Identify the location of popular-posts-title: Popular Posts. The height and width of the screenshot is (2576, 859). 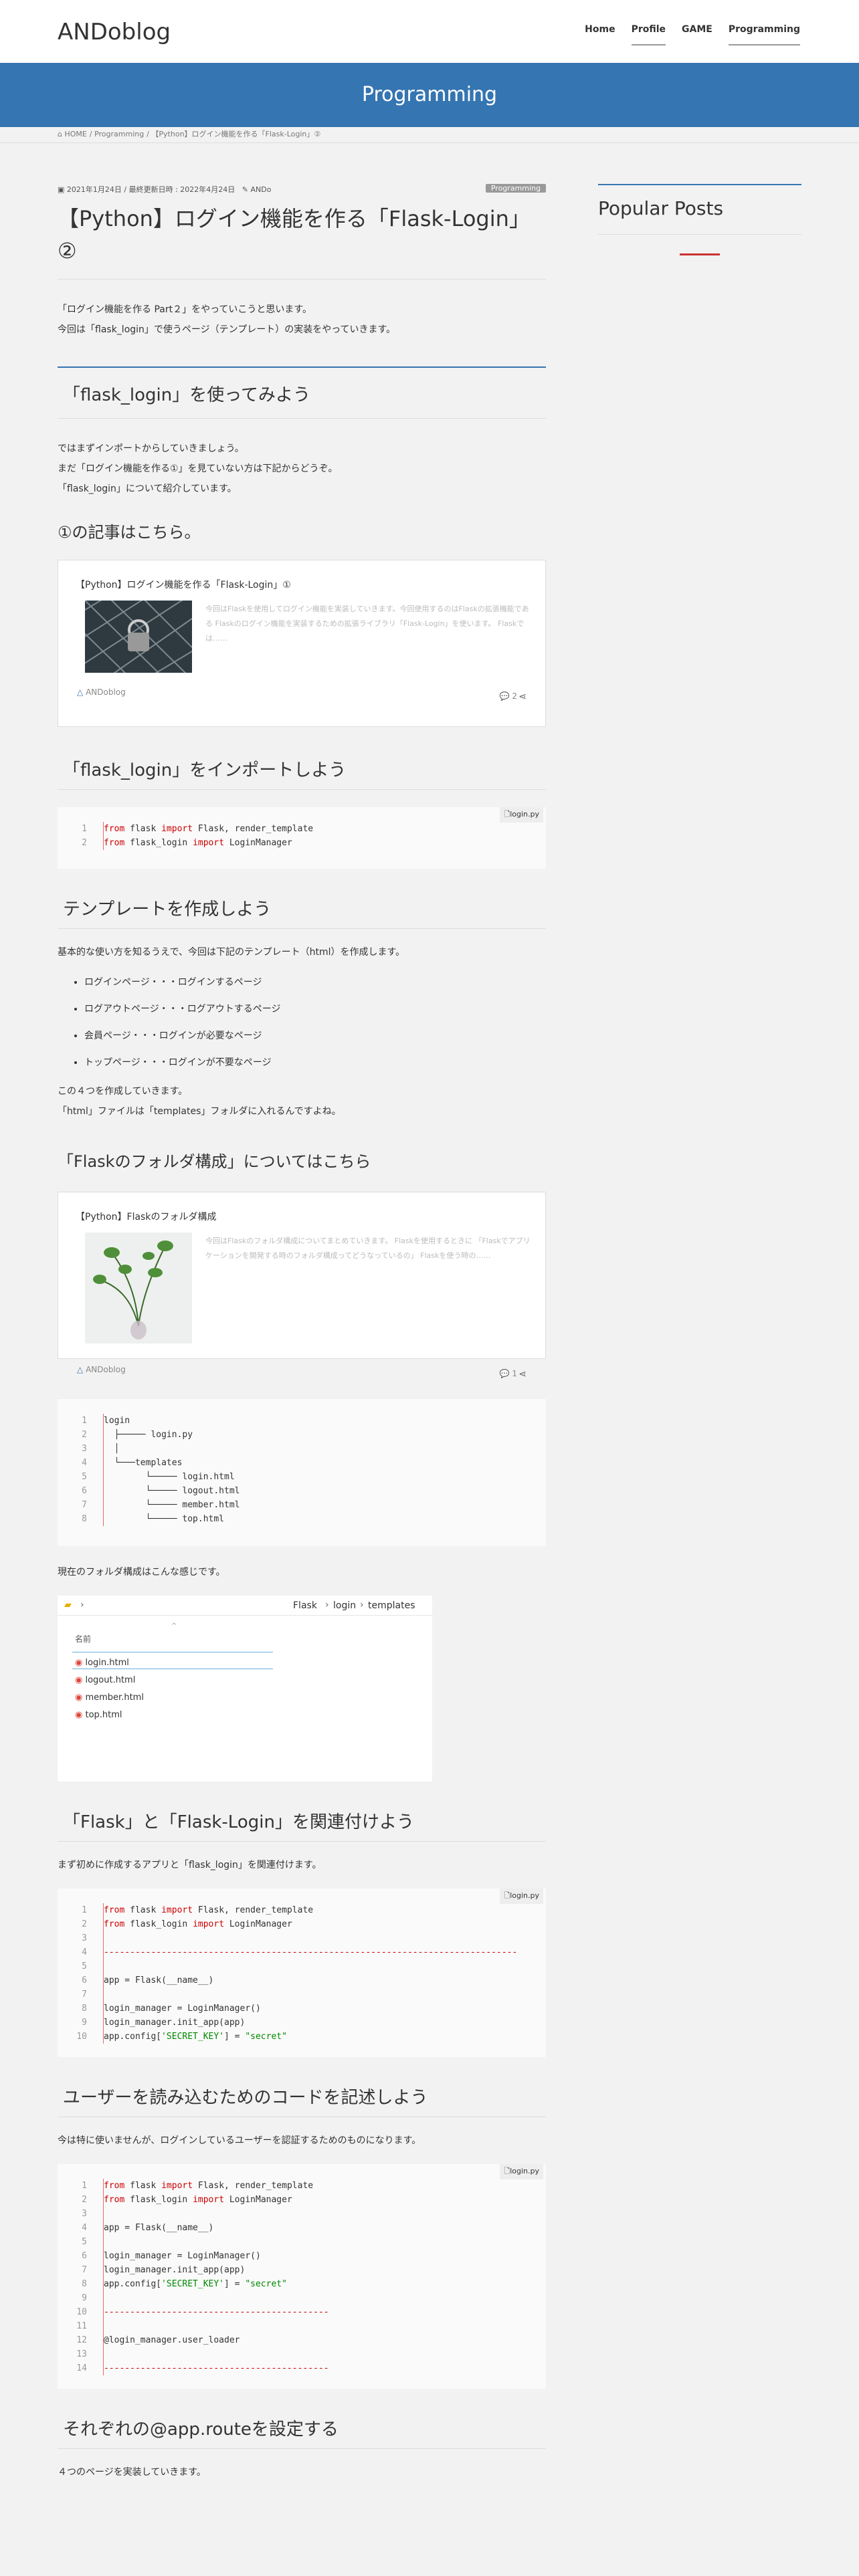
(699, 210).